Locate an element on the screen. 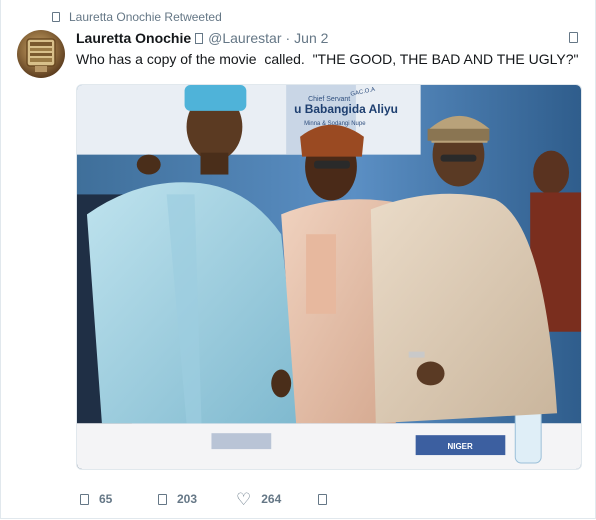 This screenshot has width=596, height=520. heart-icon: ♡ is located at coordinates (244, 499).